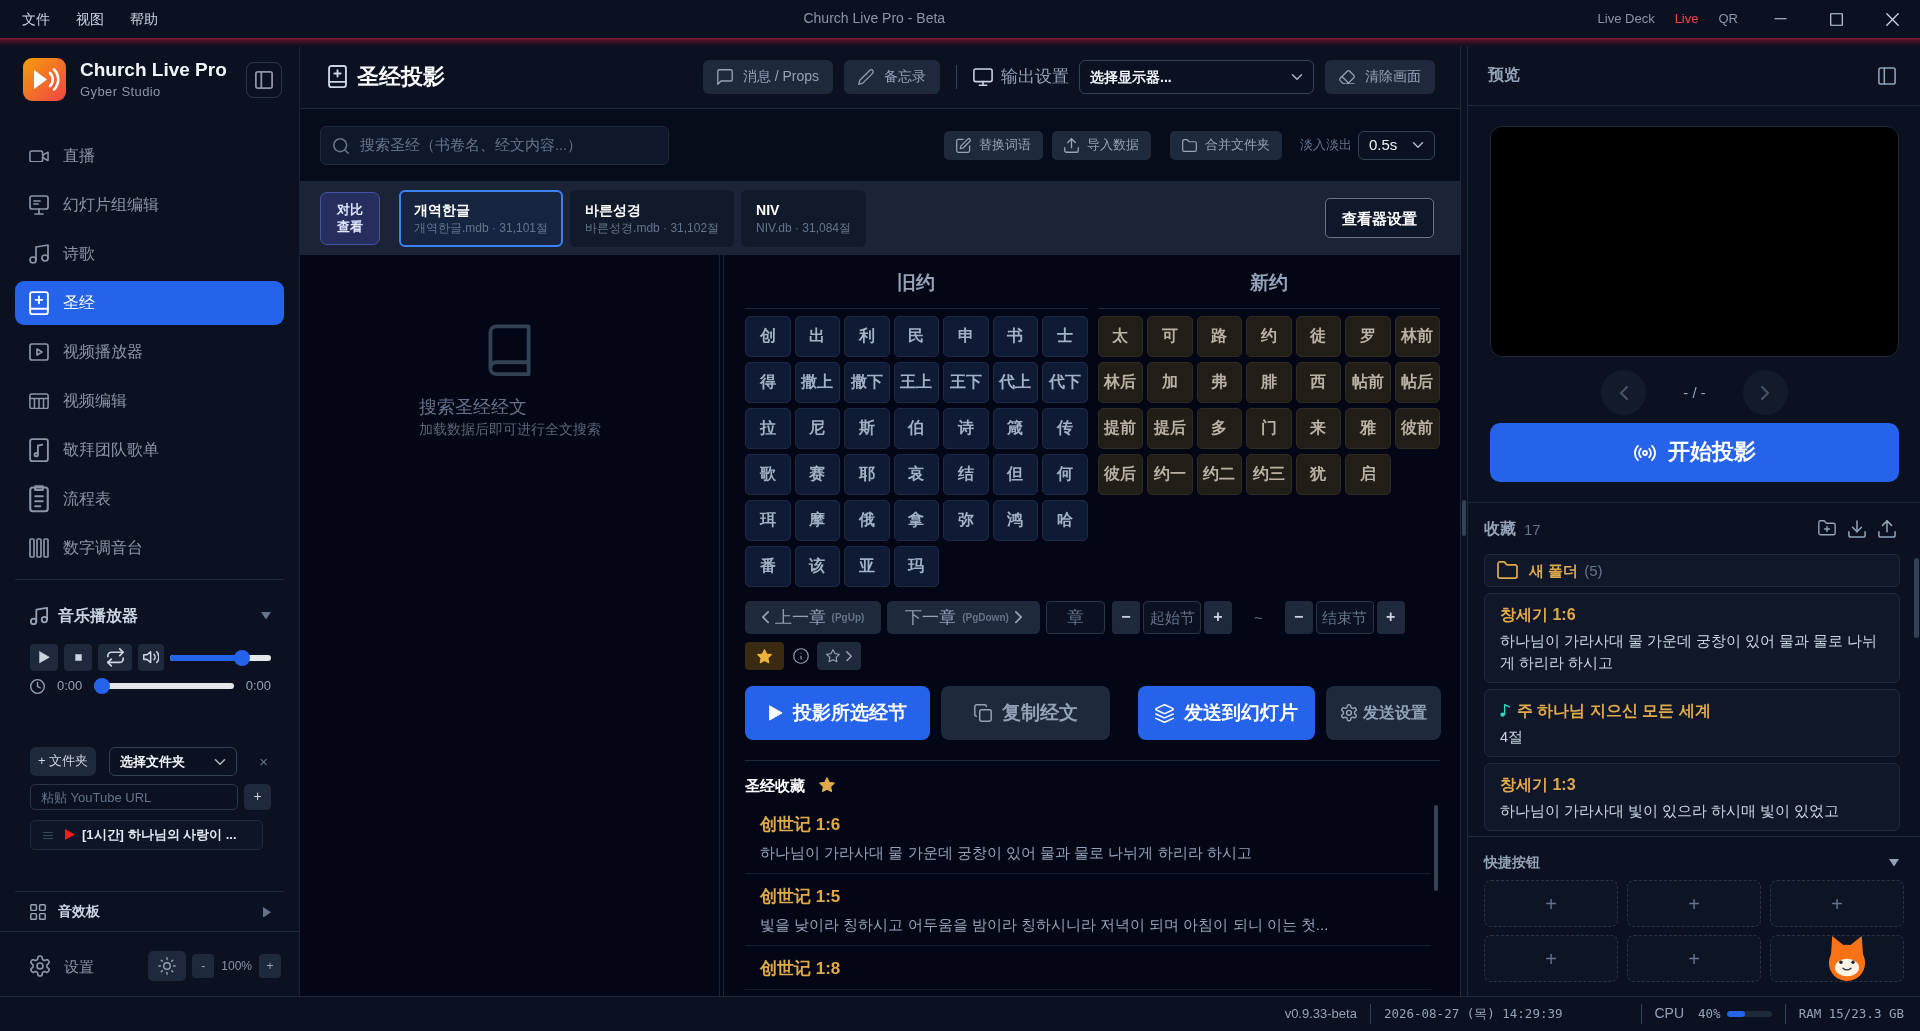 This screenshot has width=1920, height=1031. I want to click on send-settings-button: 发送设置, so click(1383, 713).